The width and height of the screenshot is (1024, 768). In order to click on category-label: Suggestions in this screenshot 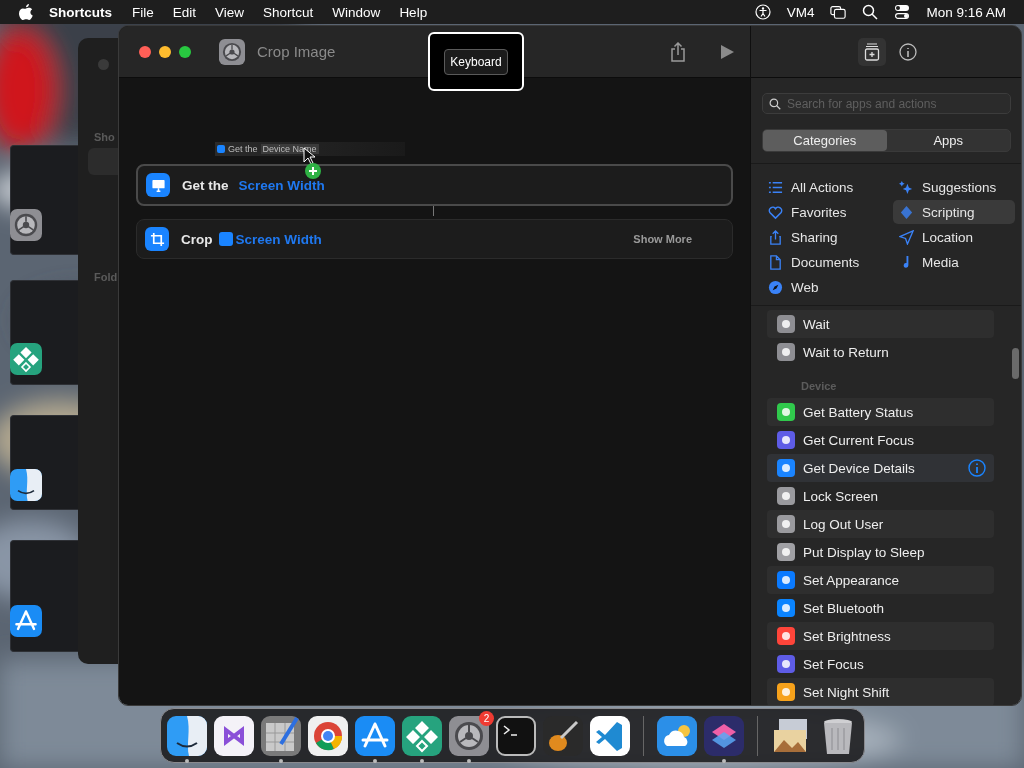, I will do `click(959, 187)`.